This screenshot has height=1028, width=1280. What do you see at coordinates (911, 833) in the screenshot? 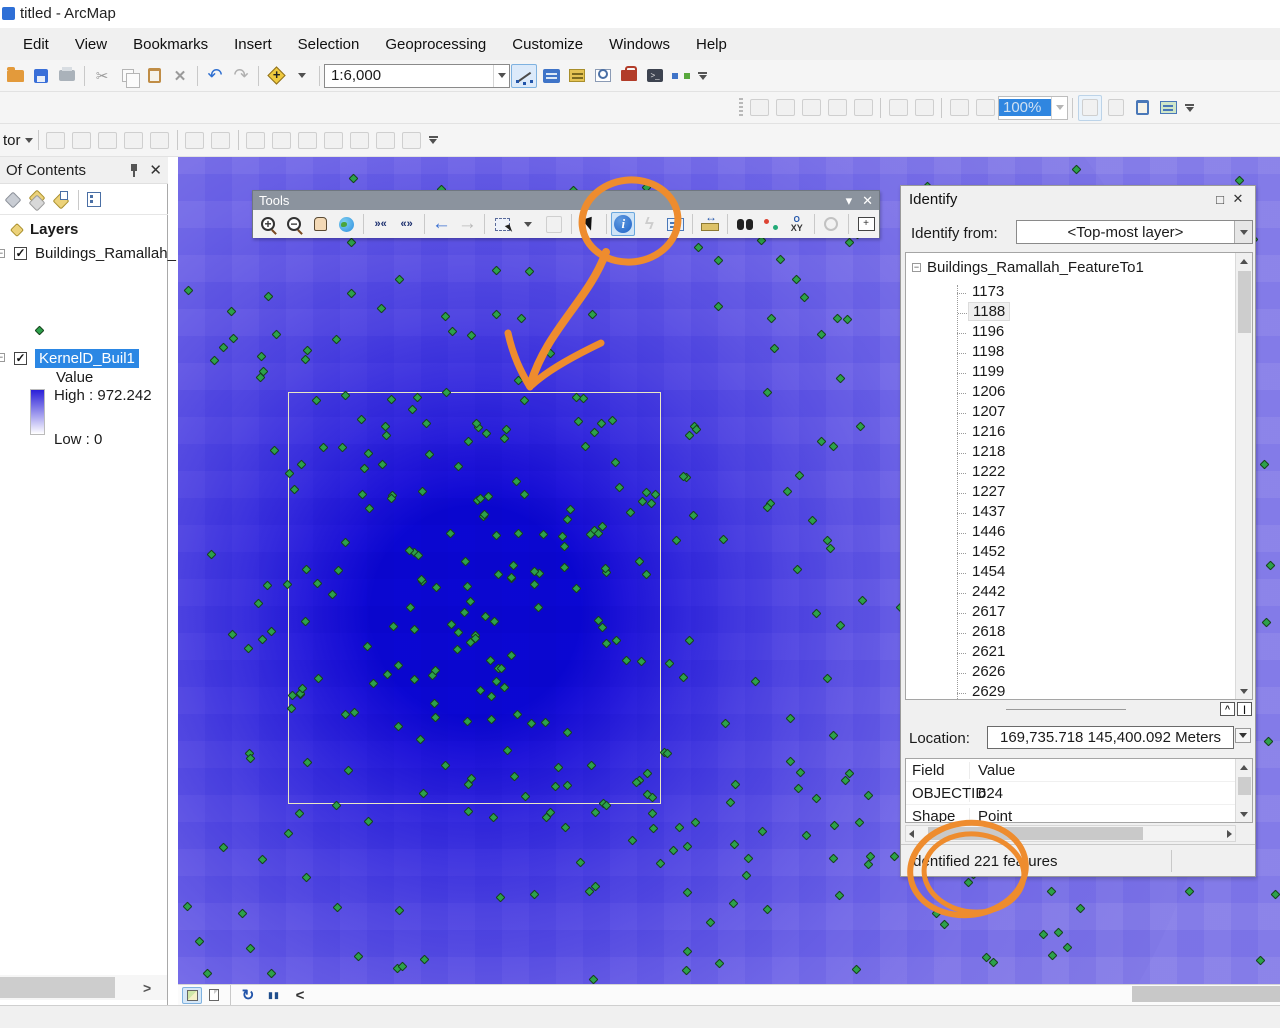
I see `scroll-left-icon` at bounding box center [911, 833].